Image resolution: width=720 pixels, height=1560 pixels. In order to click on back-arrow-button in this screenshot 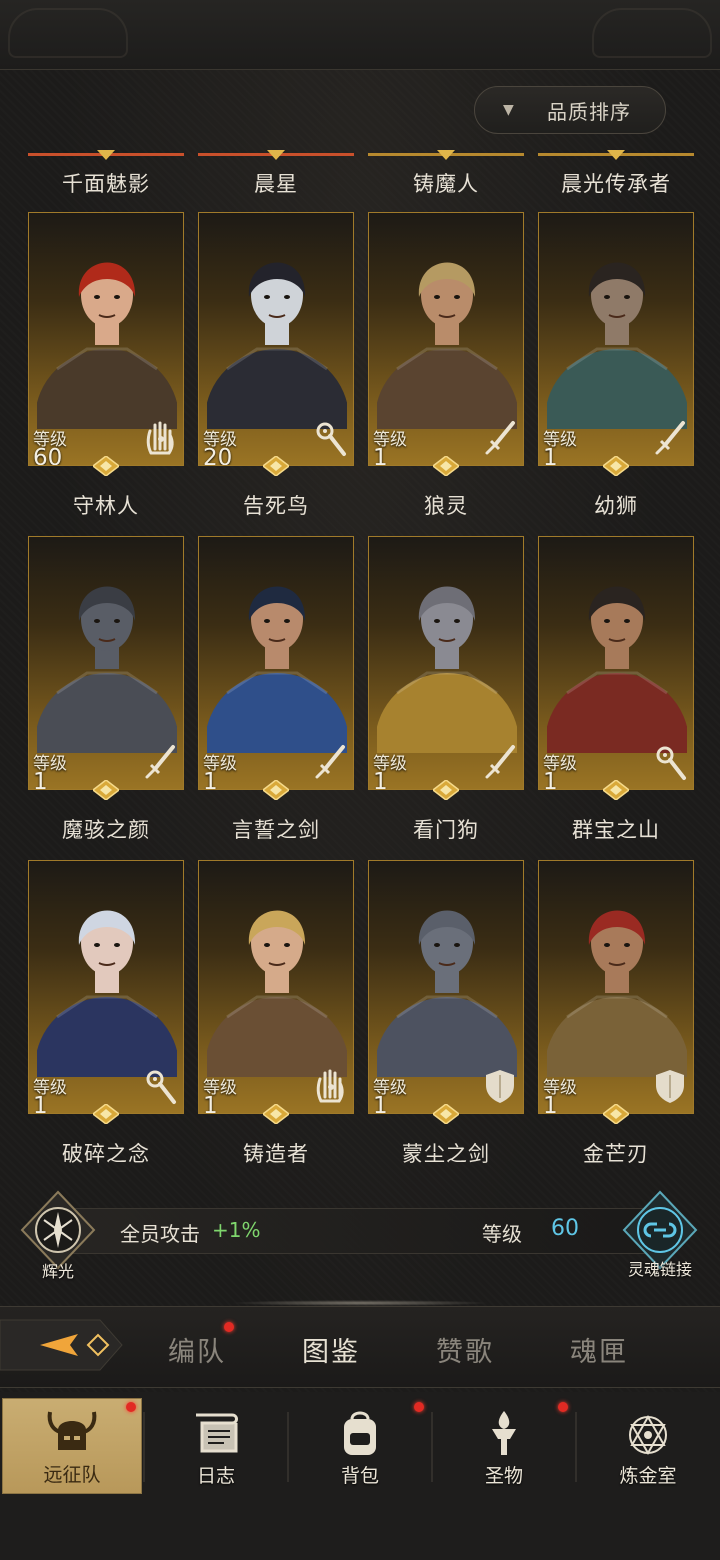, I will do `click(65, 1345)`.